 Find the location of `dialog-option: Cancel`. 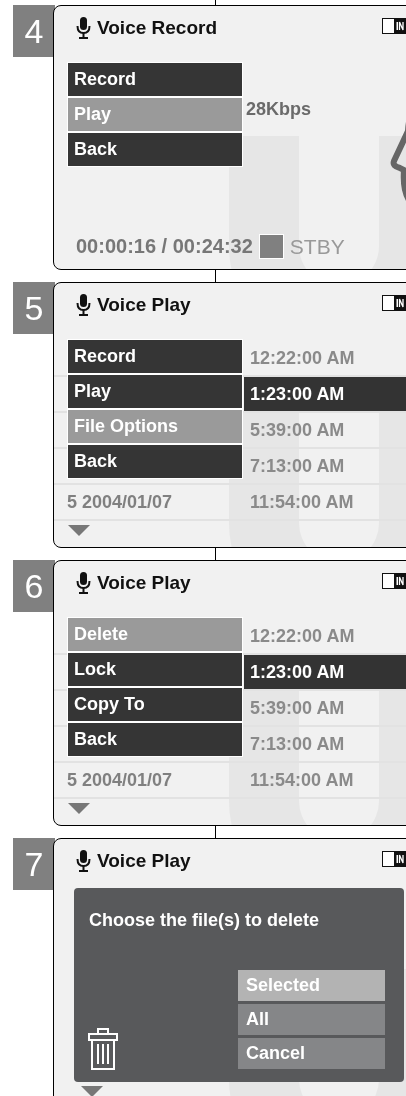

dialog-option: Cancel is located at coordinates (311, 1053).